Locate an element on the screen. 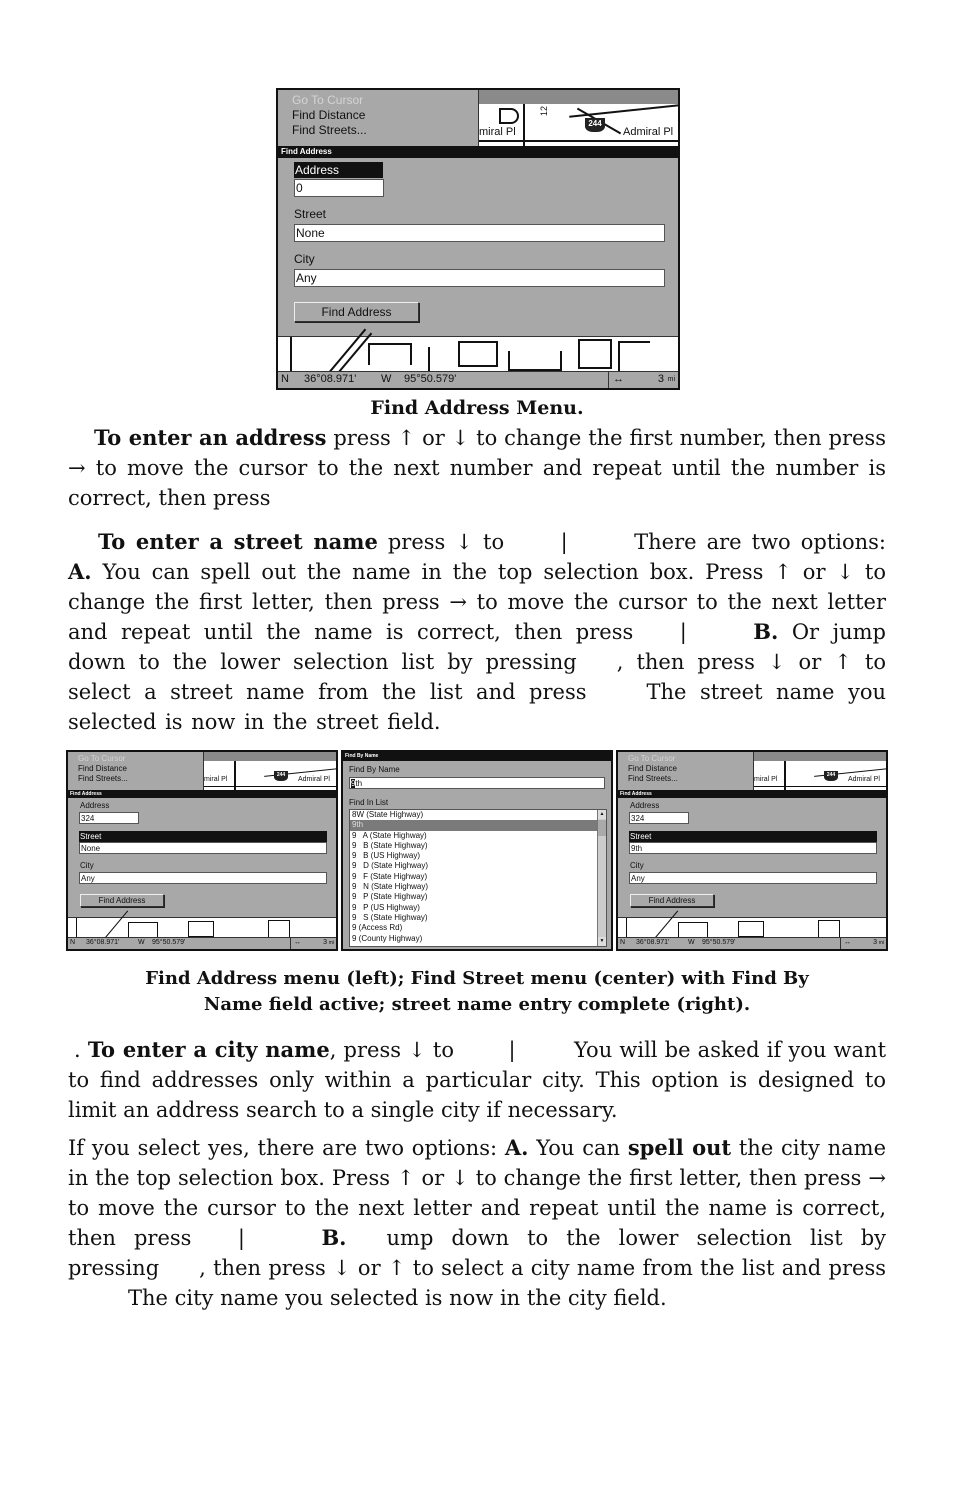  find-by-name-label: Find By Name is located at coordinates (374, 769).